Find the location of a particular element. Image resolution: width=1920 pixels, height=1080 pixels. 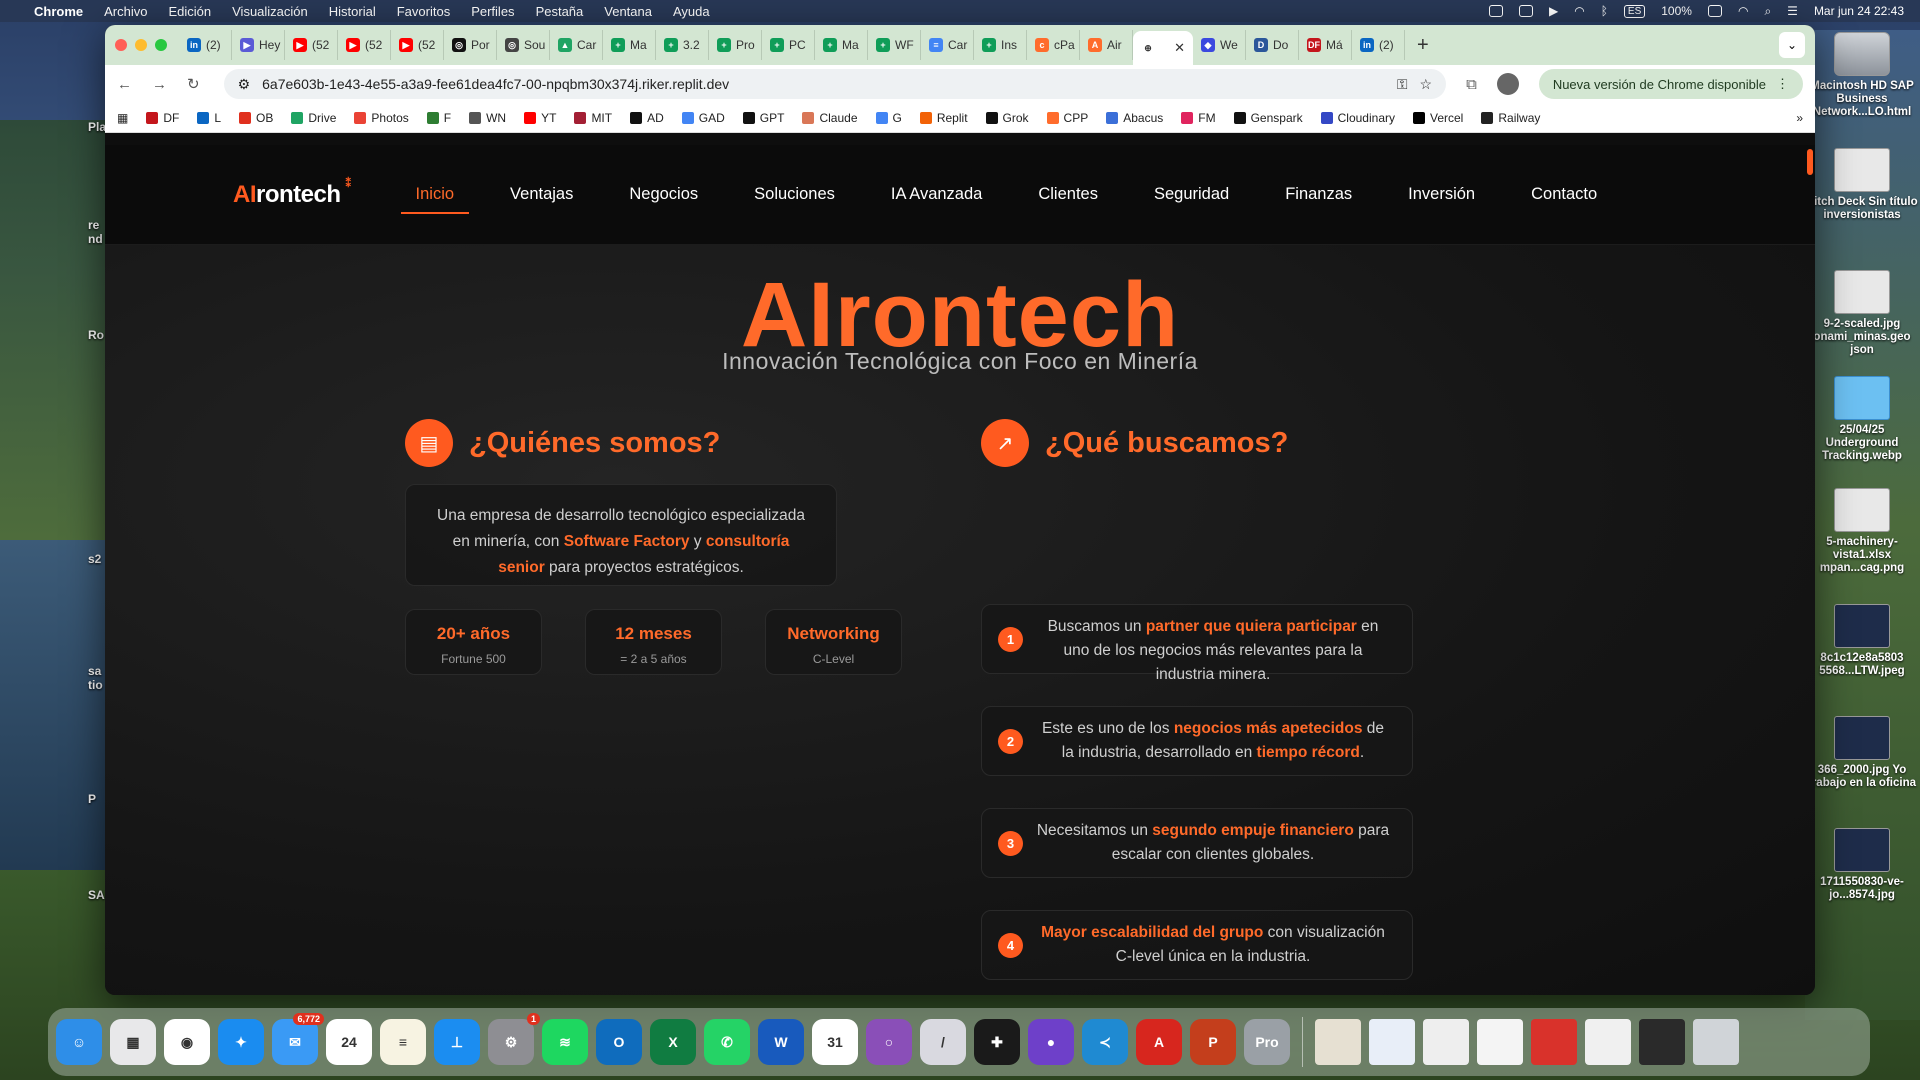

apps-grid-icon: ▦ is located at coordinates (122, 118).